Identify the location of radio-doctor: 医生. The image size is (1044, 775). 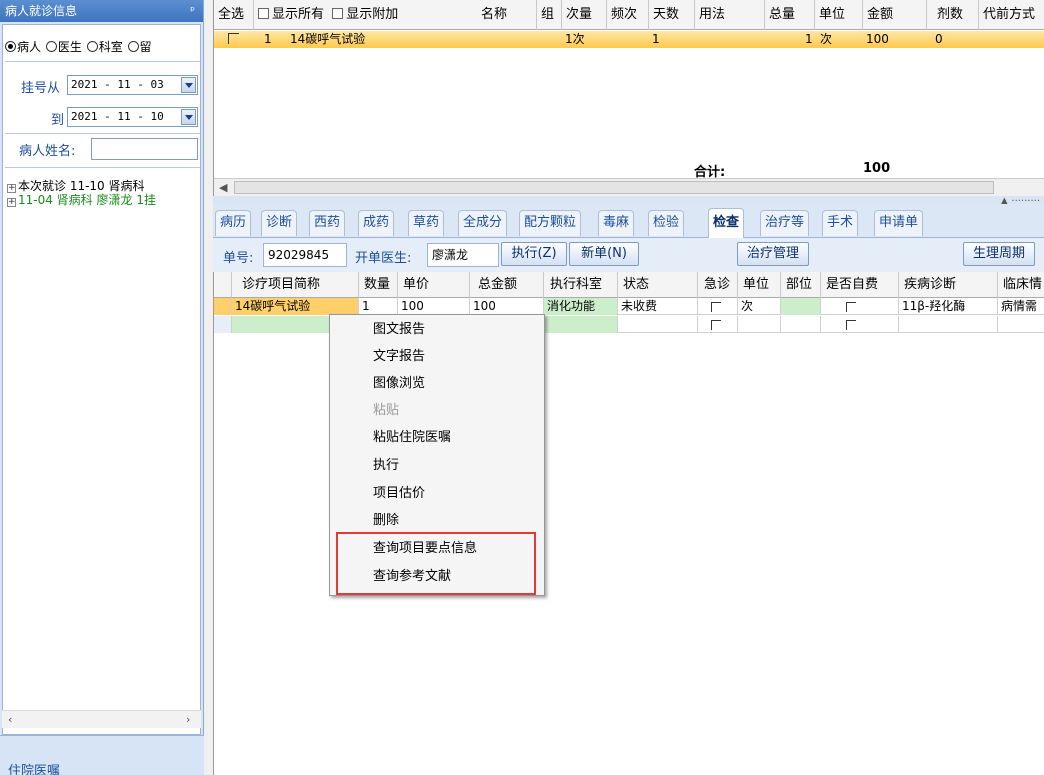
(64, 47).